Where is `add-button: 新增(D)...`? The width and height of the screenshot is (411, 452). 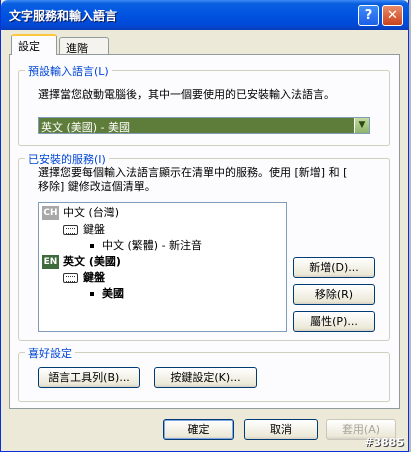
add-button: 新增(D)... is located at coordinates (334, 267).